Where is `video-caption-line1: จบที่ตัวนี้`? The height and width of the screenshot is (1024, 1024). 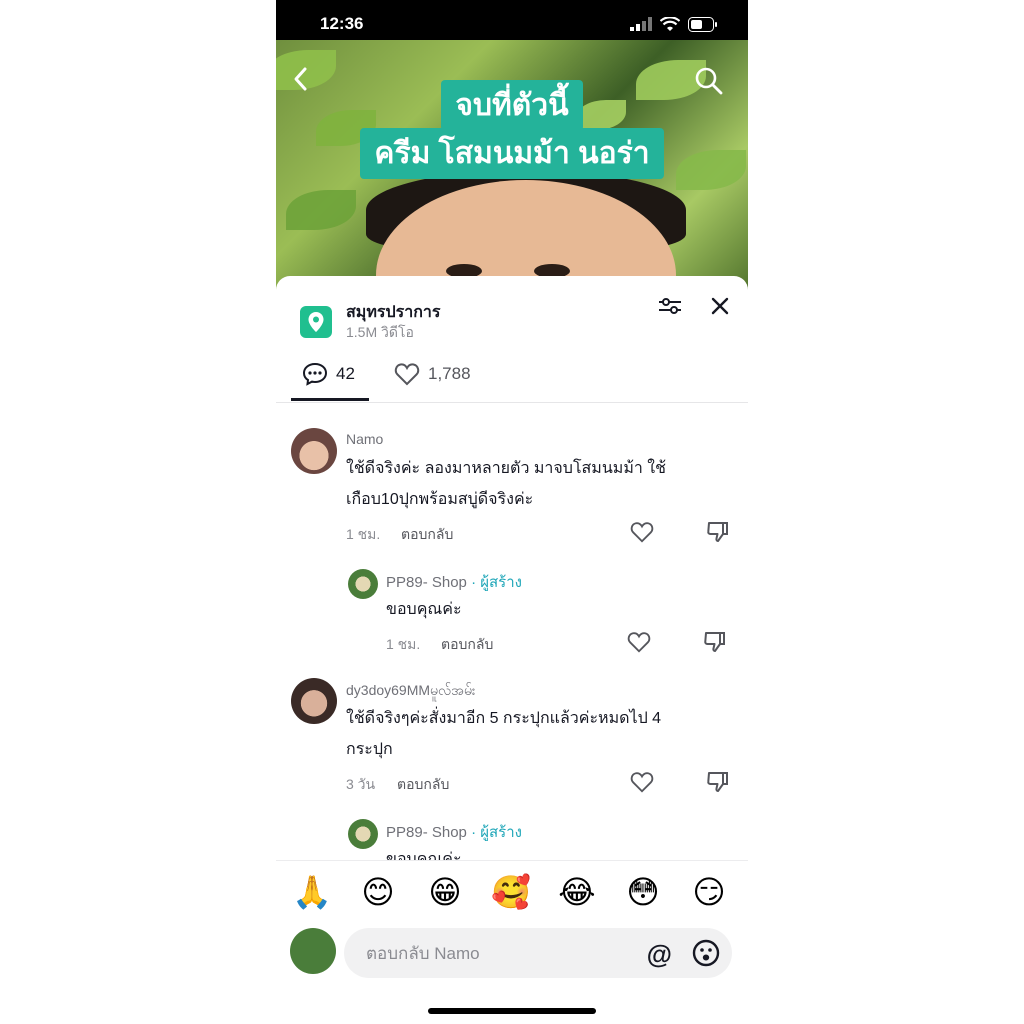
video-caption-line1: จบที่ตัวนี้ is located at coordinates (512, 105).